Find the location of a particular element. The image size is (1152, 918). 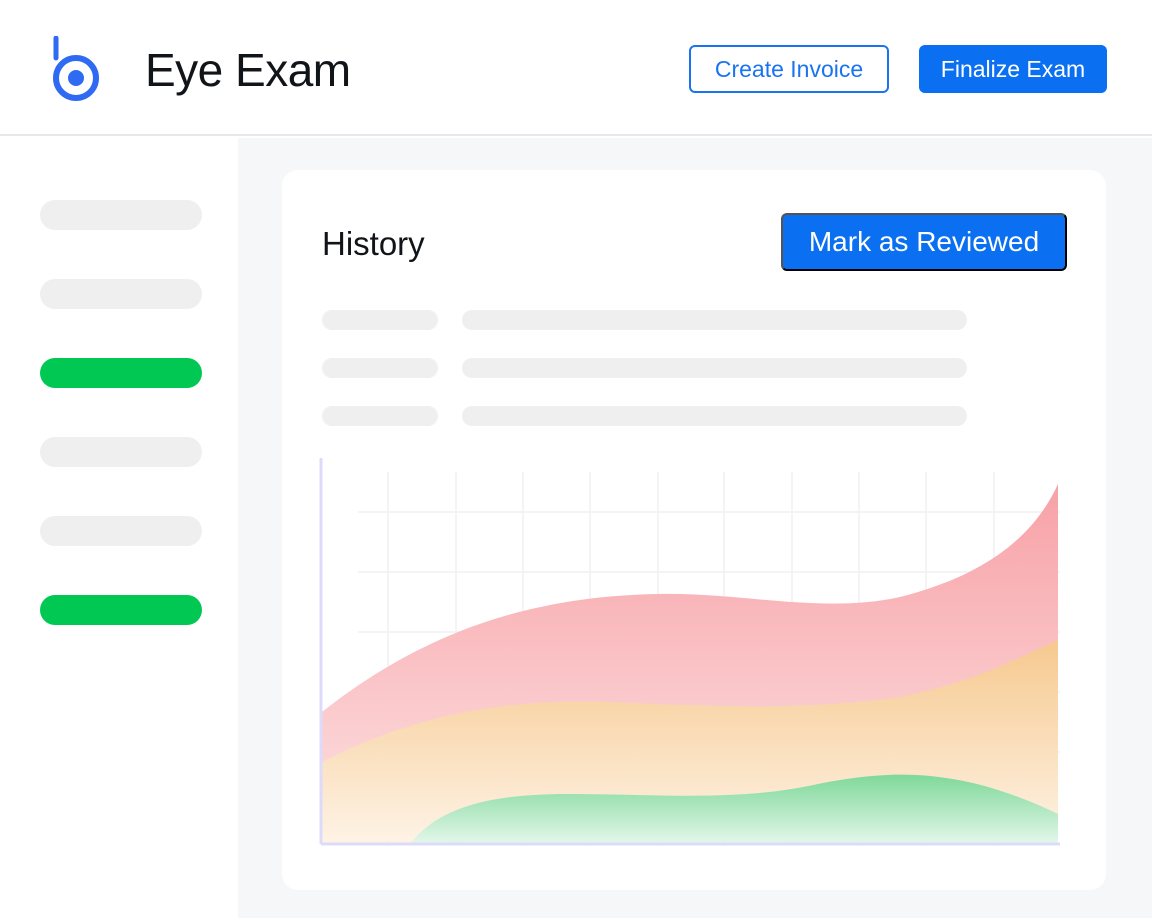

mark-as-reviewed-button: Mark as Reviewed is located at coordinates (924, 242).